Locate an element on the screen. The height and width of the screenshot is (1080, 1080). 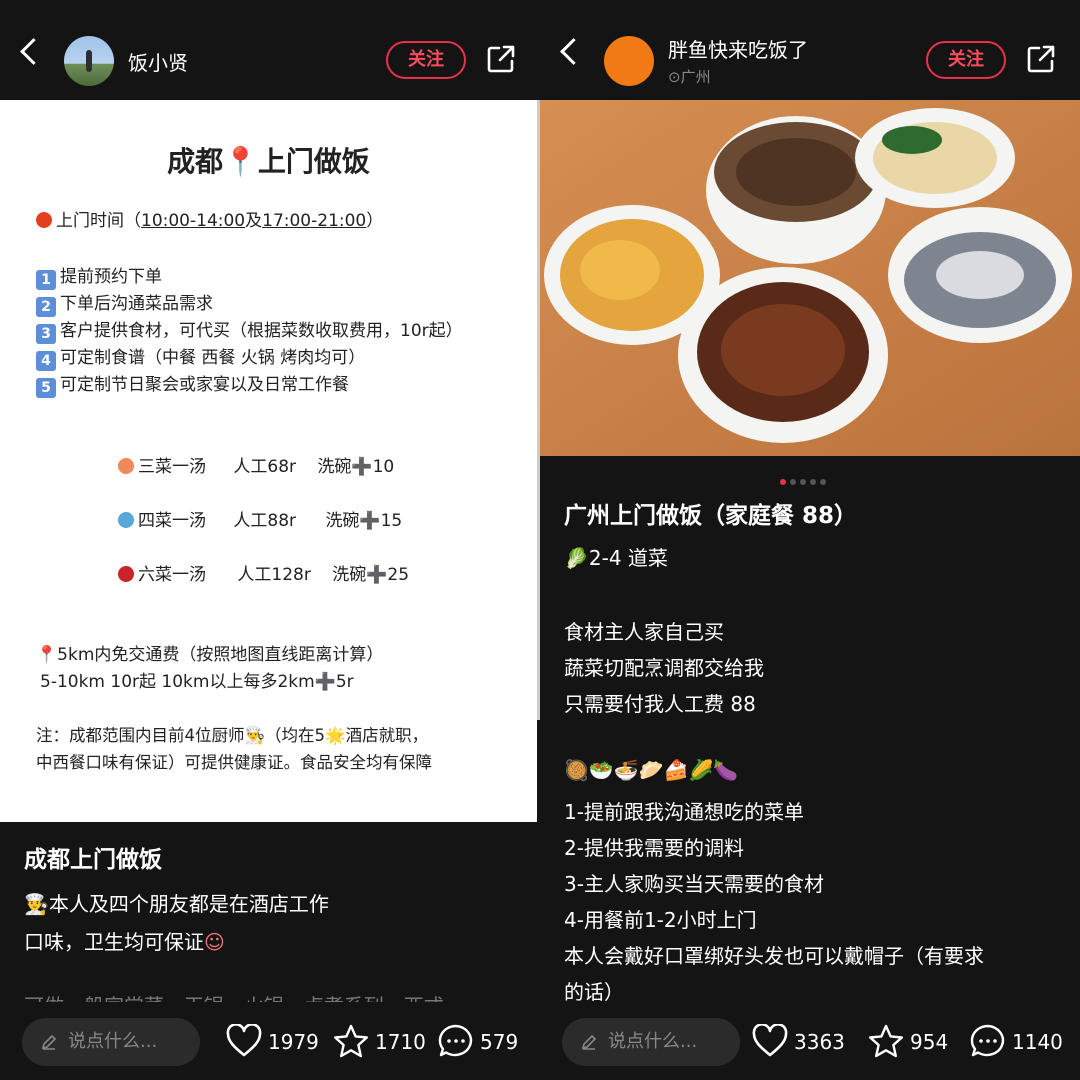
dishes-line: 🥬2-4 道菜 is located at coordinates (616, 556).